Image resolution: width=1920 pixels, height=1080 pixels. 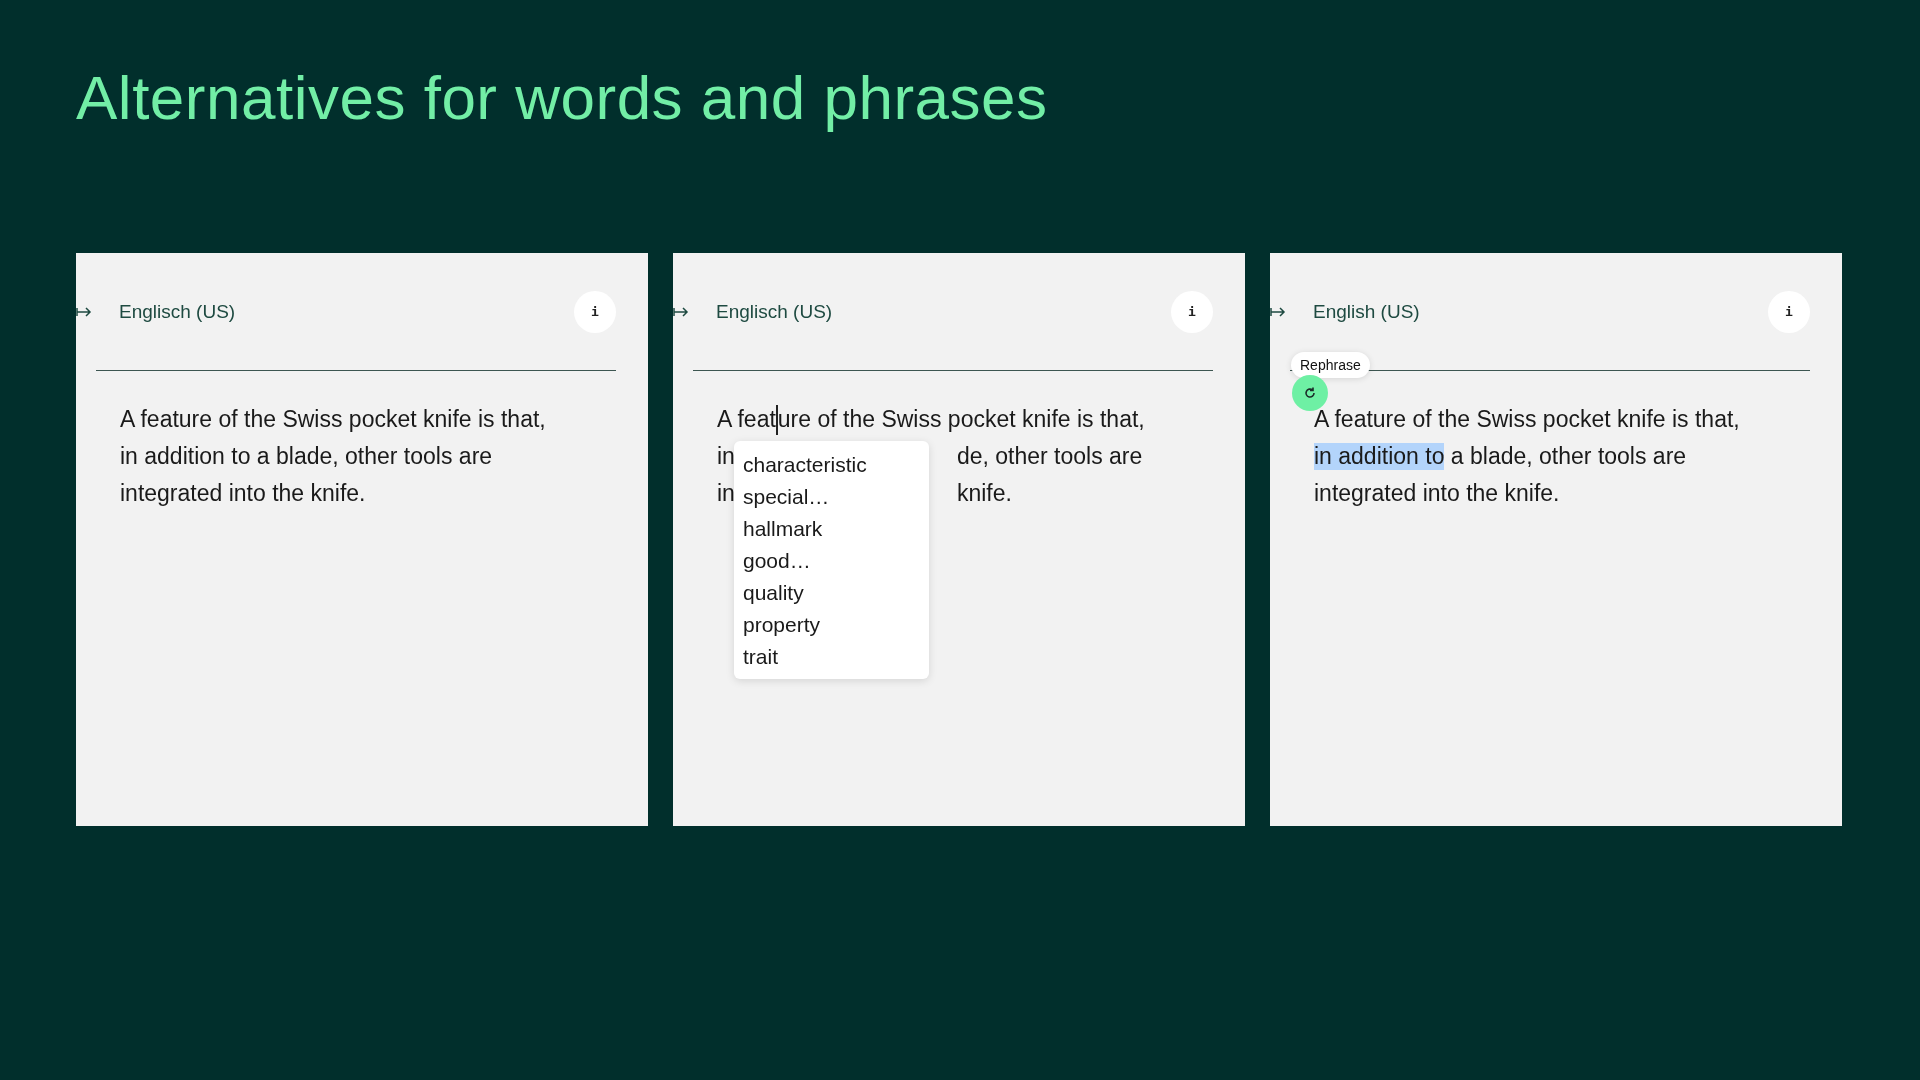 What do you see at coordinates (562, 97) in the screenshot?
I see `slide-title: Alternatives for words and phrases` at bounding box center [562, 97].